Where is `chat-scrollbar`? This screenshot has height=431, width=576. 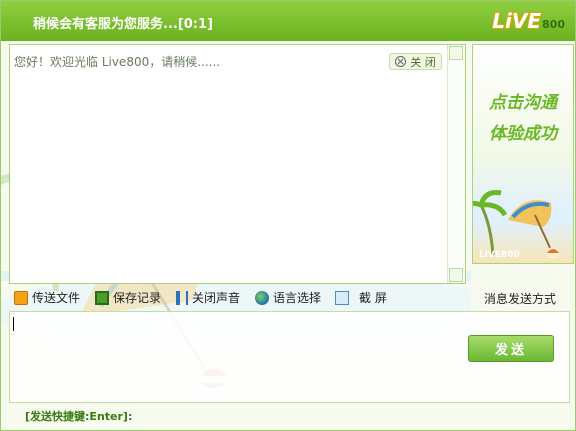
chat-scrollbar is located at coordinates (456, 164).